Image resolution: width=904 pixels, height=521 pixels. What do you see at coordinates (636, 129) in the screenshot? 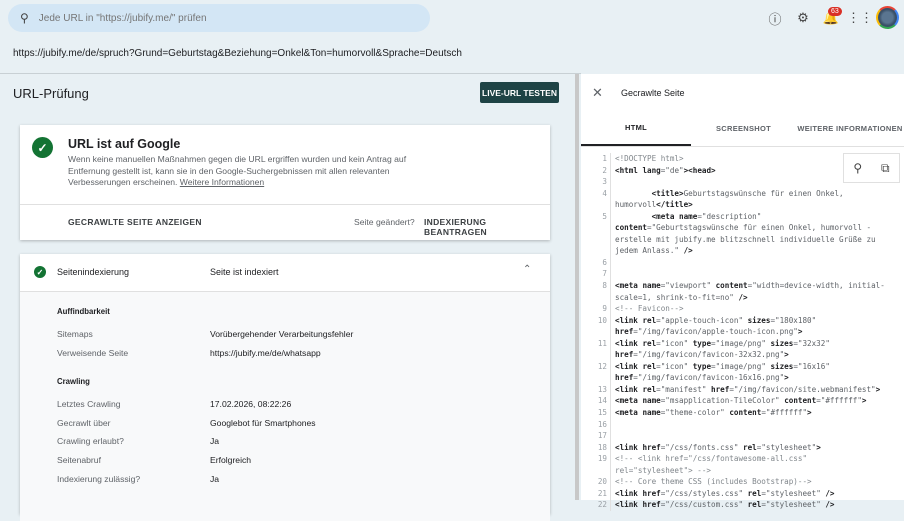
I see `tab-html: HTML` at bounding box center [636, 129].